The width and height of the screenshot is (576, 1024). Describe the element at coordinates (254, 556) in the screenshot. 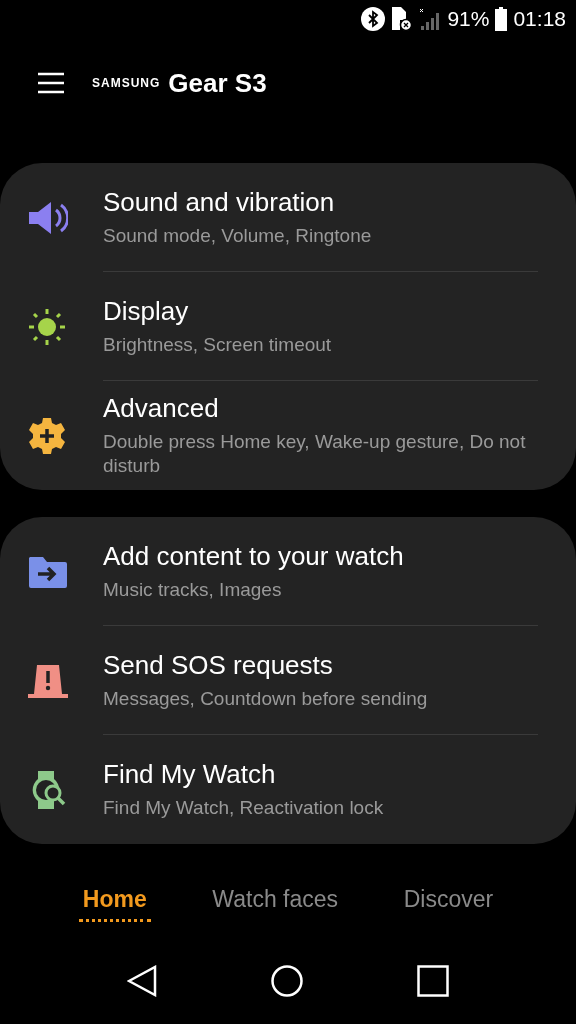

I see `item-title: Add content to your watch` at that location.